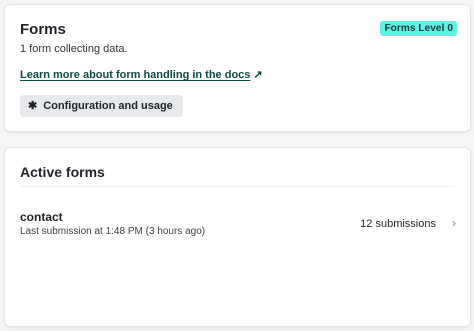  Describe the element at coordinates (62, 172) in the screenshot. I see `section-title: Active forms` at that location.